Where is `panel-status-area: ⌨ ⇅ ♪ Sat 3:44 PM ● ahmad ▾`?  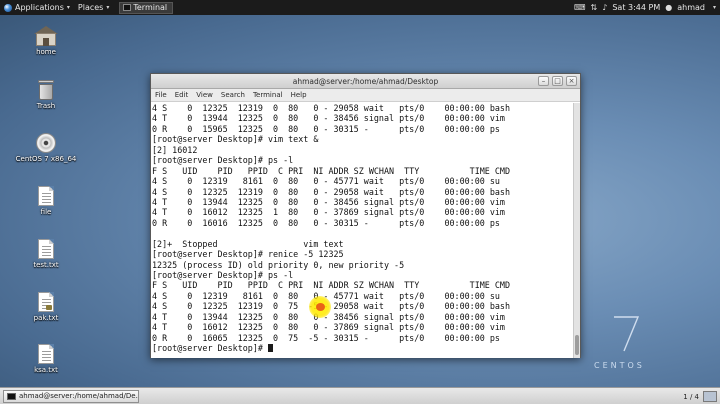
panel-status-area: ⌨ ⇅ ♪ Sat 3:44 PM ● ahmad ▾ is located at coordinates (645, 7).